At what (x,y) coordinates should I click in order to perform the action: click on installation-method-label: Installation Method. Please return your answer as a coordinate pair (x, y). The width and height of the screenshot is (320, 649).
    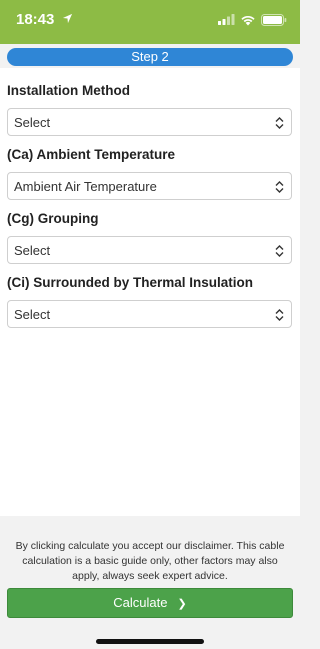
    Looking at the image, I should click on (68, 90).